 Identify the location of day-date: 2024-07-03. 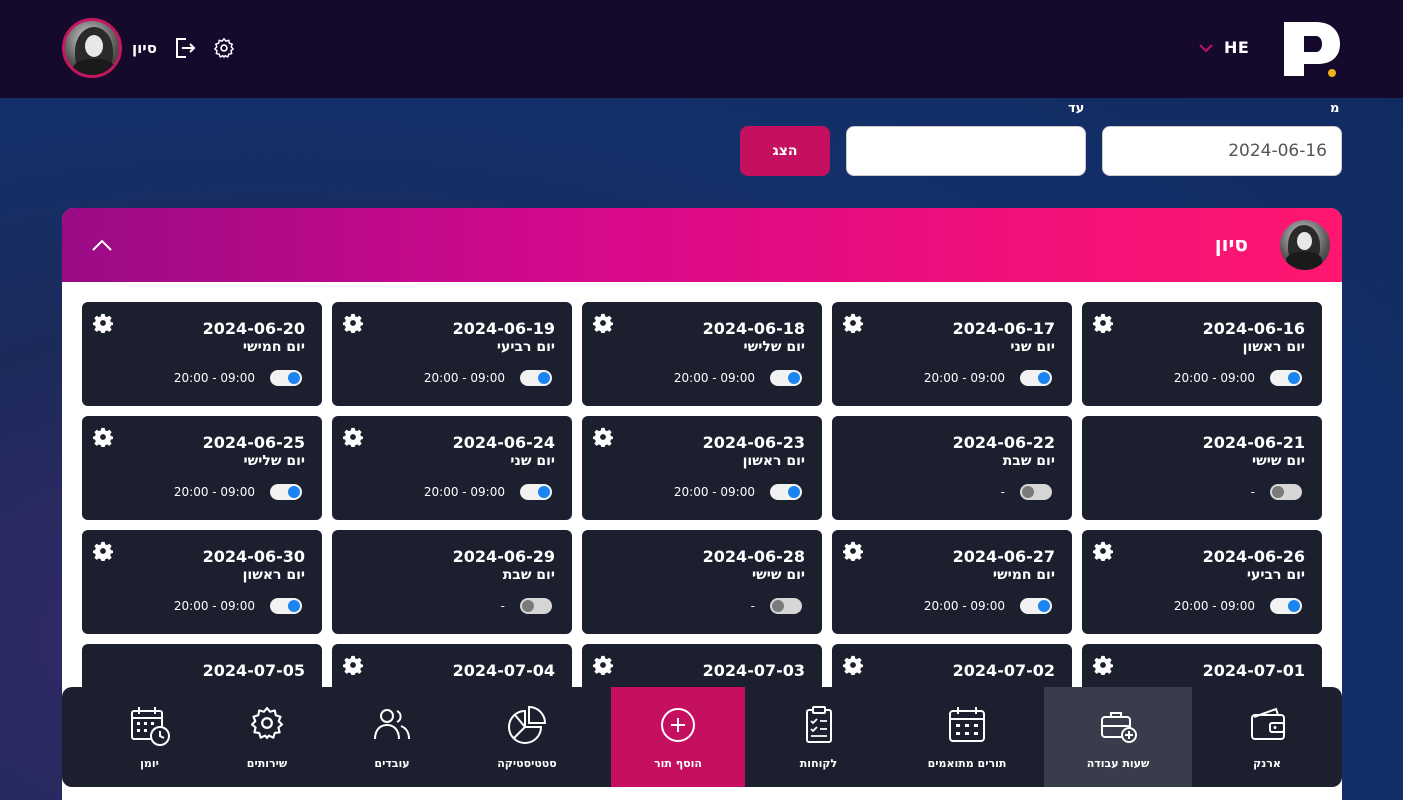
(753, 670).